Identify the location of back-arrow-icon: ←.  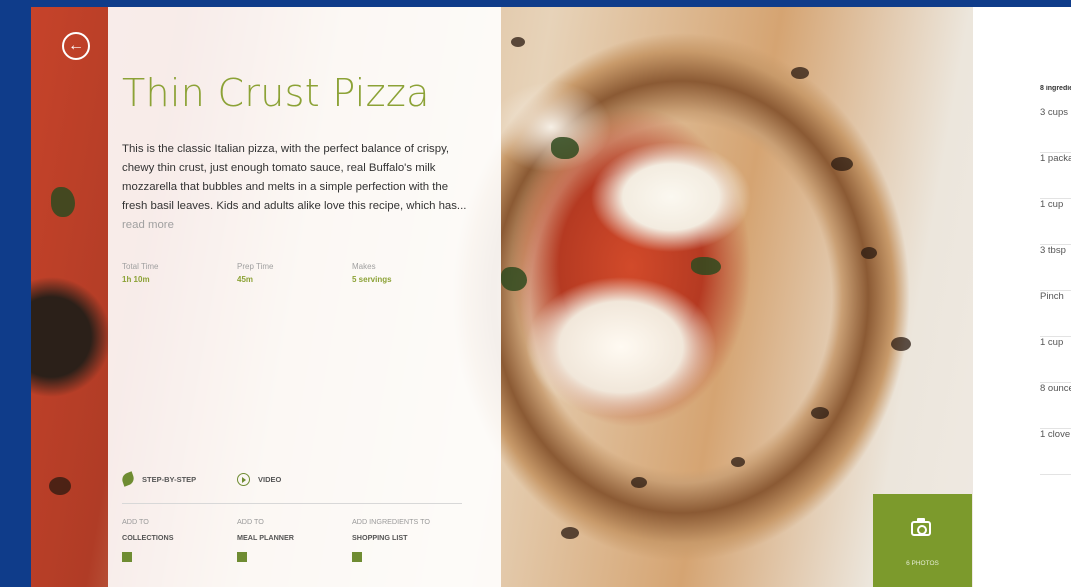
(76, 46).